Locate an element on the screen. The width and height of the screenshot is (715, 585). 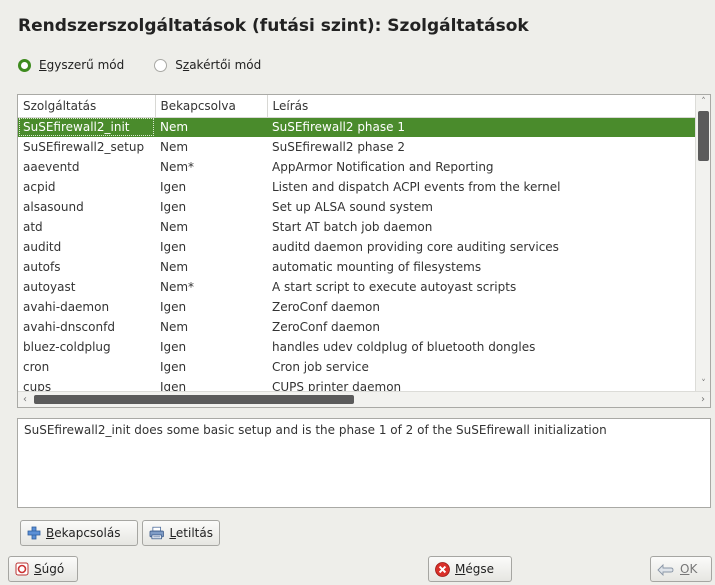
vertical-scrollbar: ˄ ˅ is located at coordinates (702, 243).